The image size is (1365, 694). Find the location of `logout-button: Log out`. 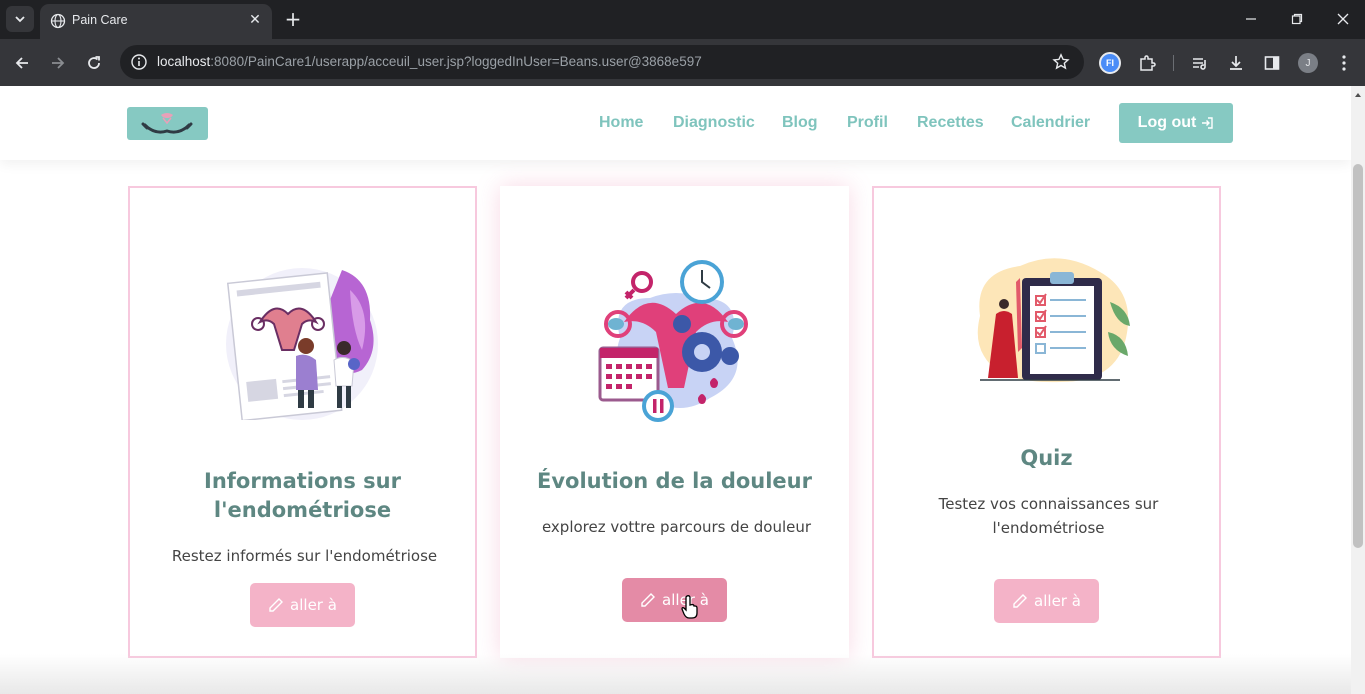

logout-button: Log out is located at coordinates (1176, 123).